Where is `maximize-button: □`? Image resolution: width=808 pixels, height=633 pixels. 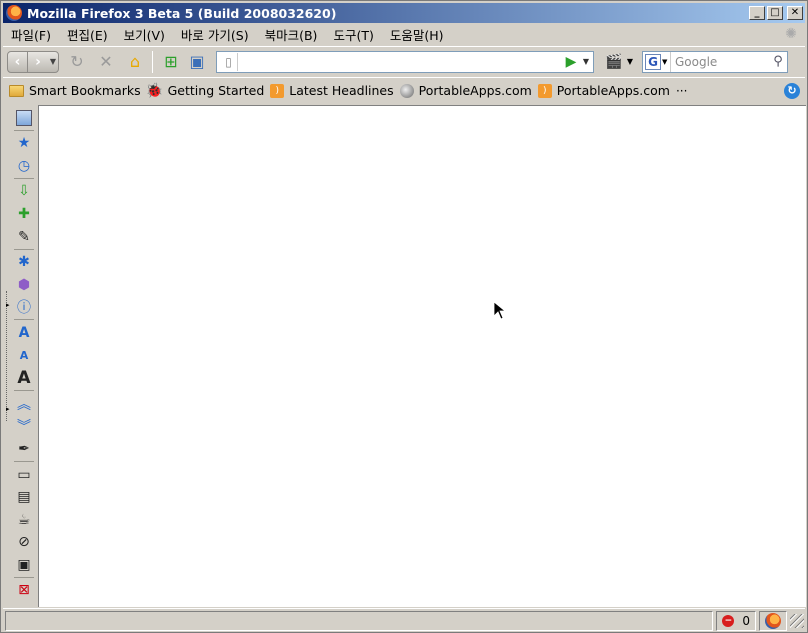 maximize-button: □ is located at coordinates (775, 13).